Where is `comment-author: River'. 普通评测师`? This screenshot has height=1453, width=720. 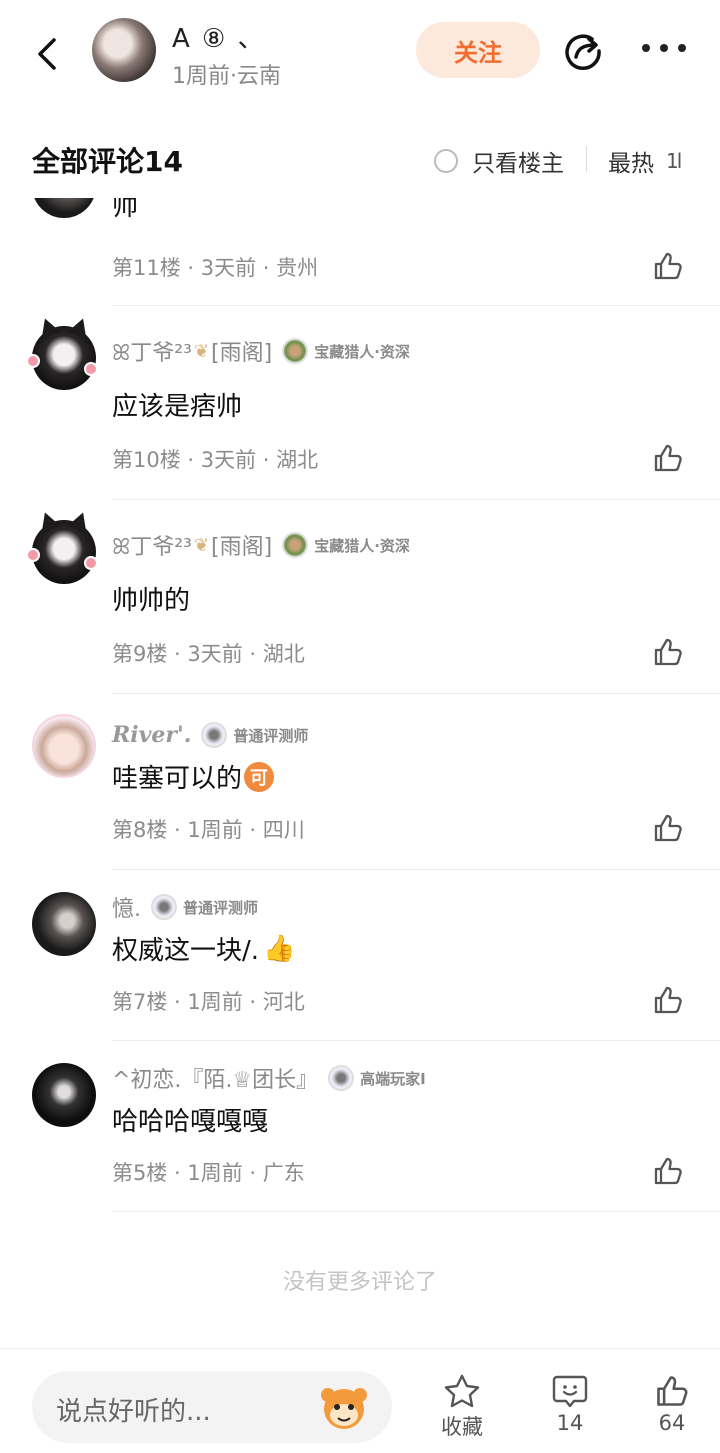 comment-author: River'. 普通评测师 is located at coordinates (210, 735).